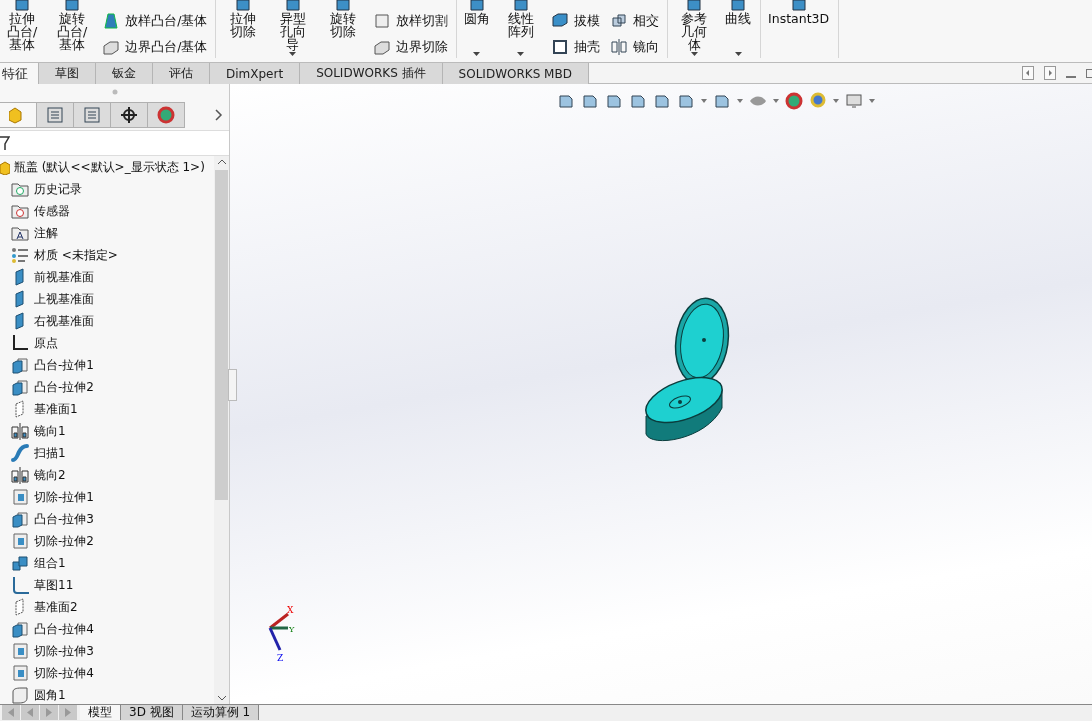 This screenshot has width=1092, height=721. Describe the element at coordinates (722, 101) in the screenshot. I see `display-style-icon` at that location.